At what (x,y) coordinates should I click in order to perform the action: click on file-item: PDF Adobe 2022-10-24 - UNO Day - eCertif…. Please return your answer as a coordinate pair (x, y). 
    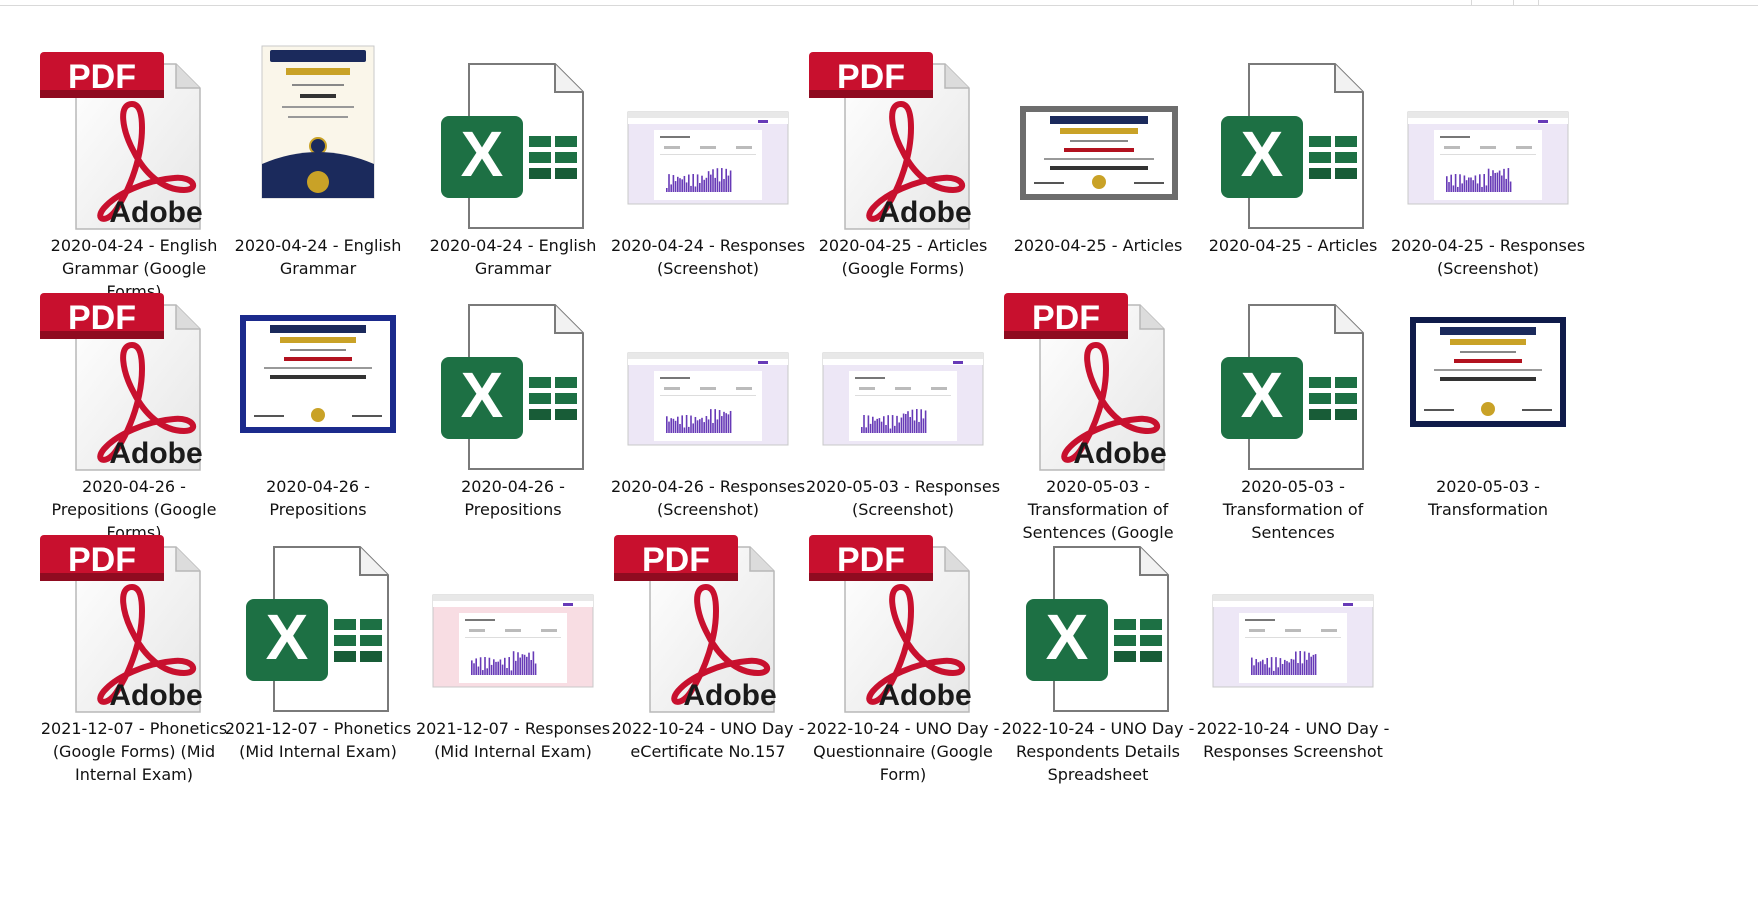
    Looking at the image, I should click on (708, 639).